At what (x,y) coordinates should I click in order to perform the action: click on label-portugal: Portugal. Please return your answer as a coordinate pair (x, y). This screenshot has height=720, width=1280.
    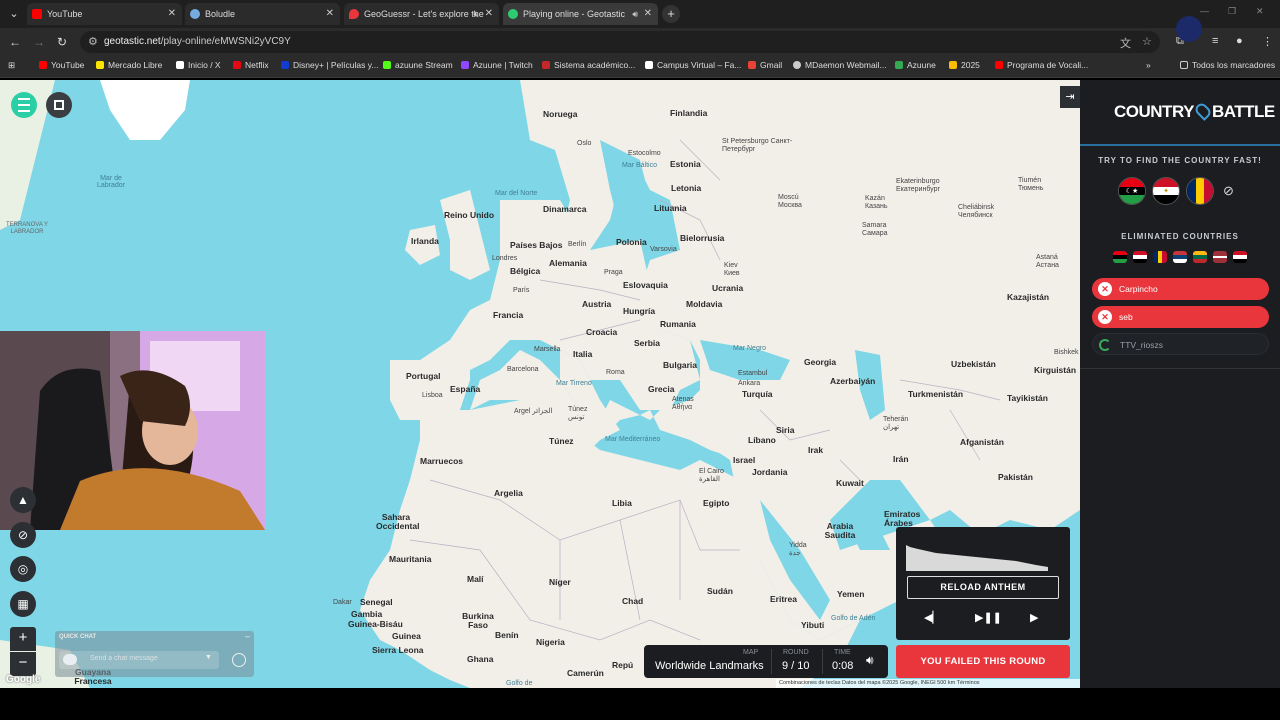
    Looking at the image, I should click on (423, 376).